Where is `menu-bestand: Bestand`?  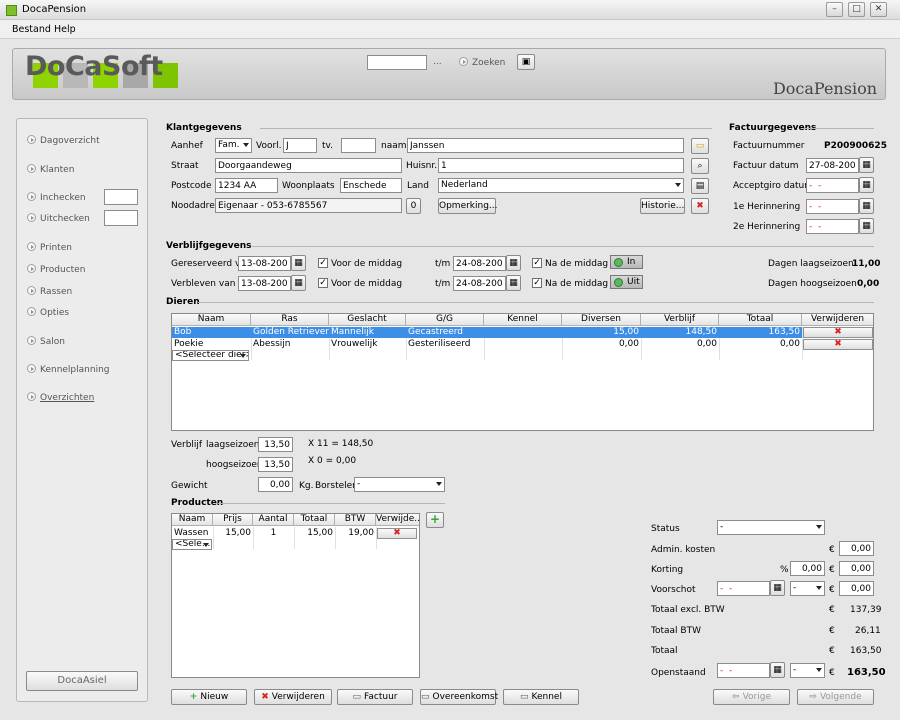 menu-bestand: Bestand is located at coordinates (31, 29).